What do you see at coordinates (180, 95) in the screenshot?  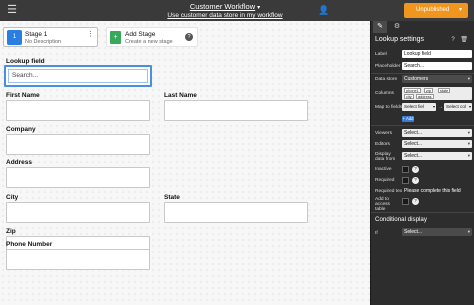 I see `last-name-label: Last Name` at bounding box center [180, 95].